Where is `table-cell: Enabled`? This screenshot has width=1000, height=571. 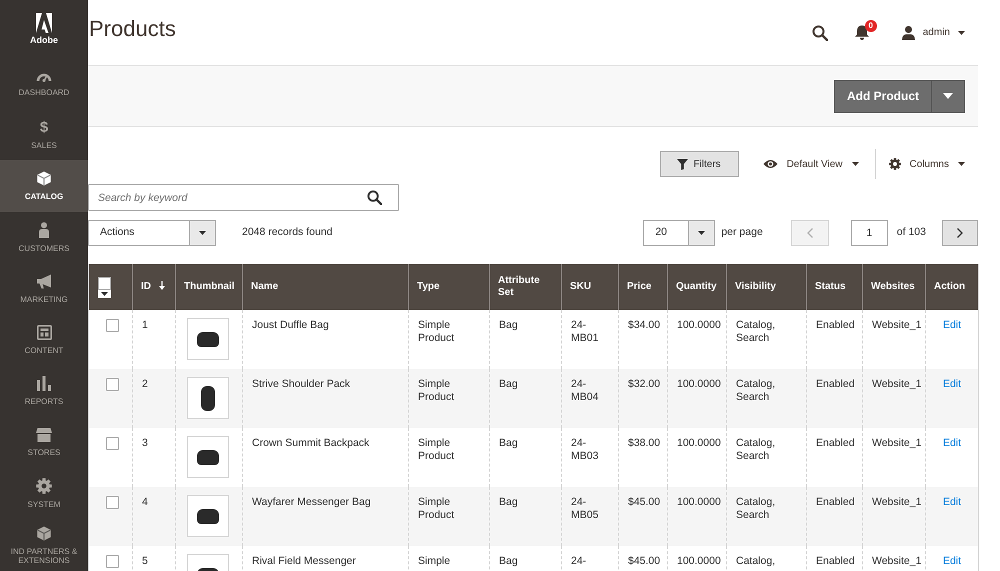 table-cell: Enabled is located at coordinates (834, 558).